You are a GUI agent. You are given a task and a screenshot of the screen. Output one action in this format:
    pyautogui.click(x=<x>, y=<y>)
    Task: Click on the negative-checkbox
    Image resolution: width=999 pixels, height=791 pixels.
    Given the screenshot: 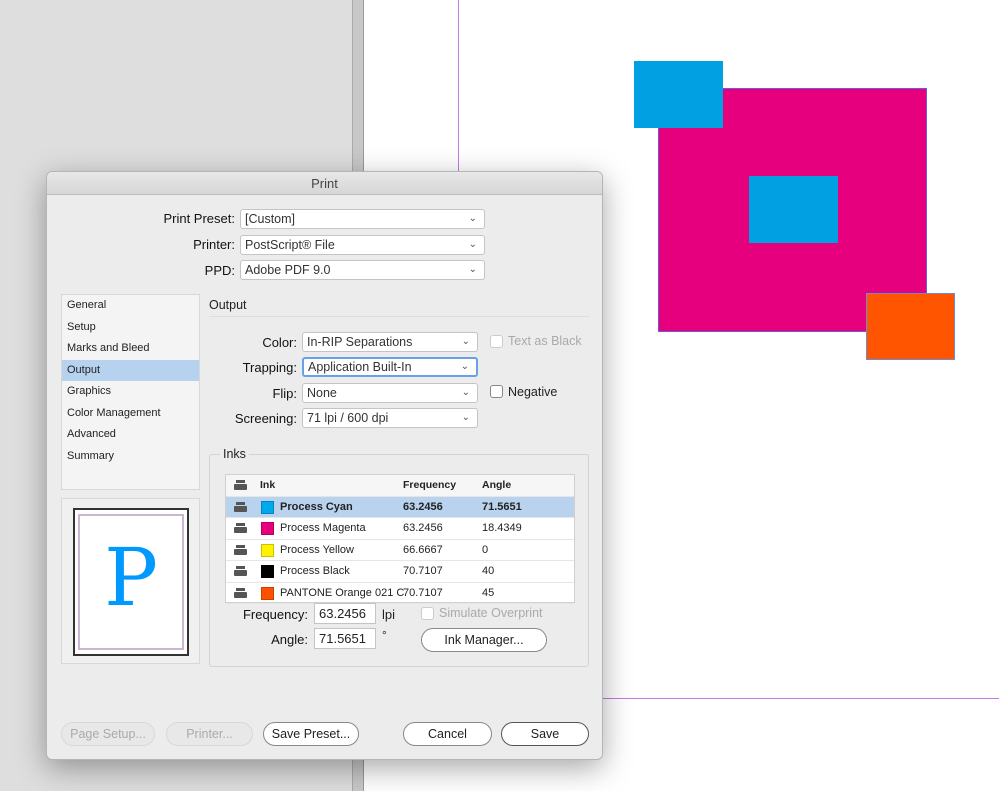 What is the action you would take?
    pyautogui.click(x=496, y=391)
    